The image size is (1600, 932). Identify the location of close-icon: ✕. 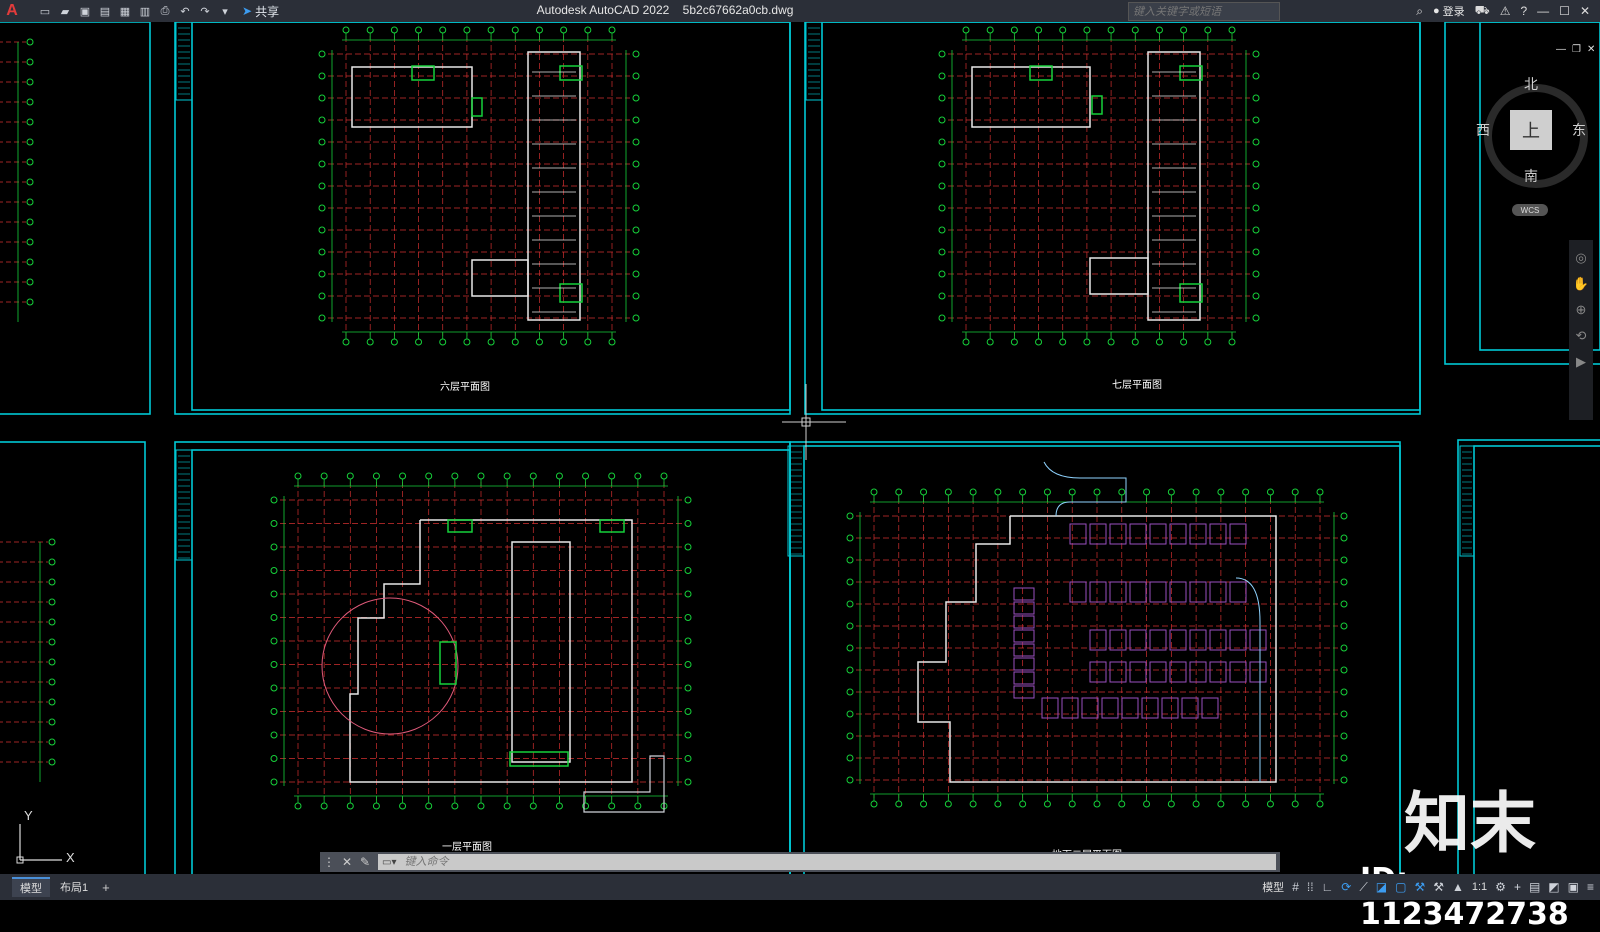
(1585, 11).